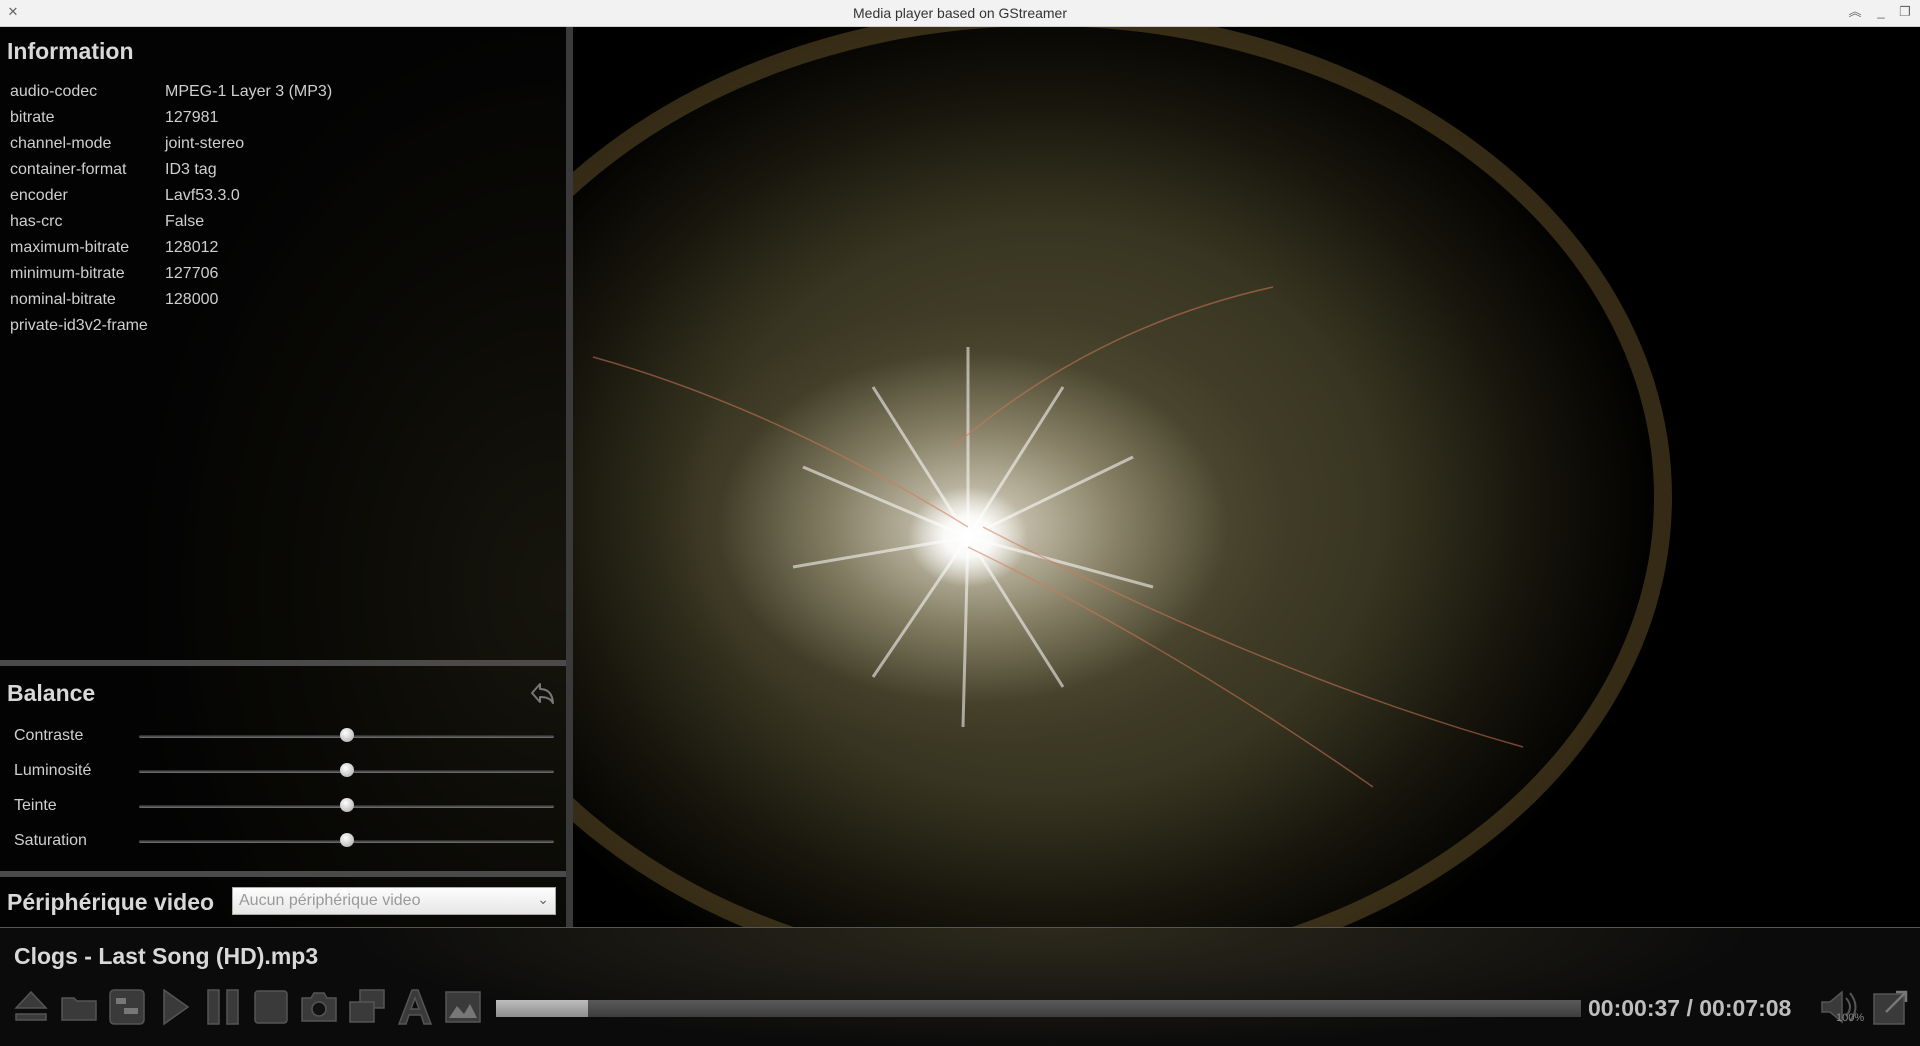 The height and width of the screenshot is (1046, 1920). What do you see at coordinates (1690, 1008) in the screenshot?
I see `time-readout: 00:00:37 / 00:07:08` at bounding box center [1690, 1008].